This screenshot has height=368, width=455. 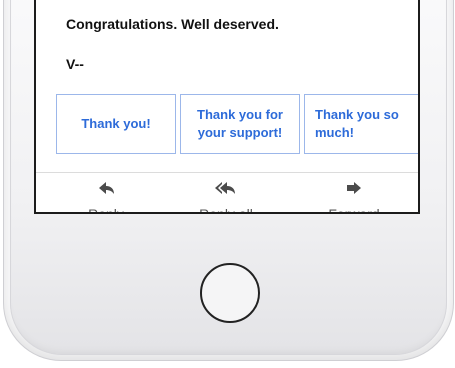 What do you see at coordinates (227, 172) in the screenshot?
I see `divider` at bounding box center [227, 172].